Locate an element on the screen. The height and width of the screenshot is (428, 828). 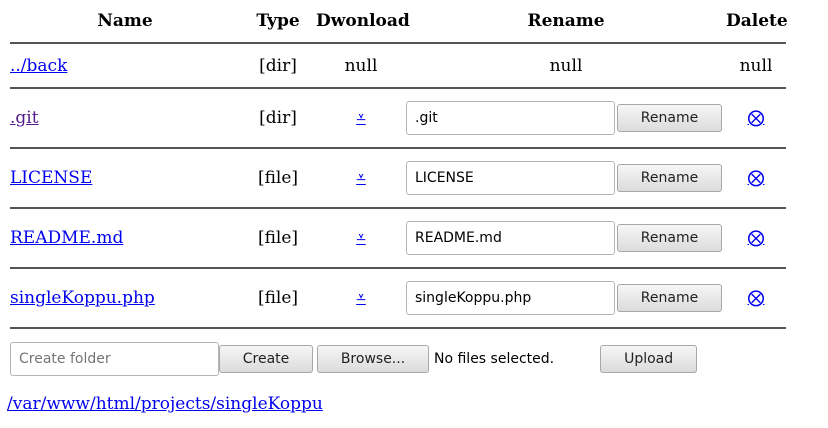
file-name-cell: singleKoppu.php is located at coordinates (125, 298).